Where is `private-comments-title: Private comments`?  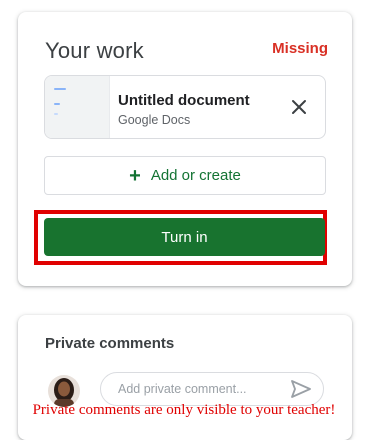
private-comments-title: Private comments is located at coordinates (110, 343).